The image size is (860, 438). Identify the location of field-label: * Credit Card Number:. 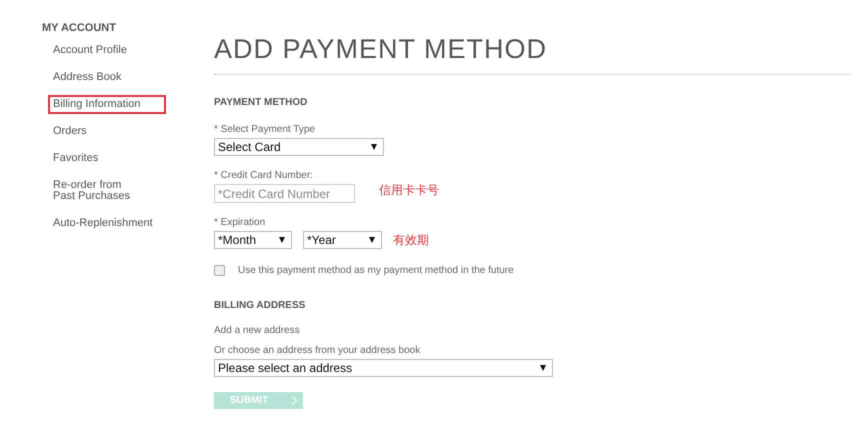
(263, 175).